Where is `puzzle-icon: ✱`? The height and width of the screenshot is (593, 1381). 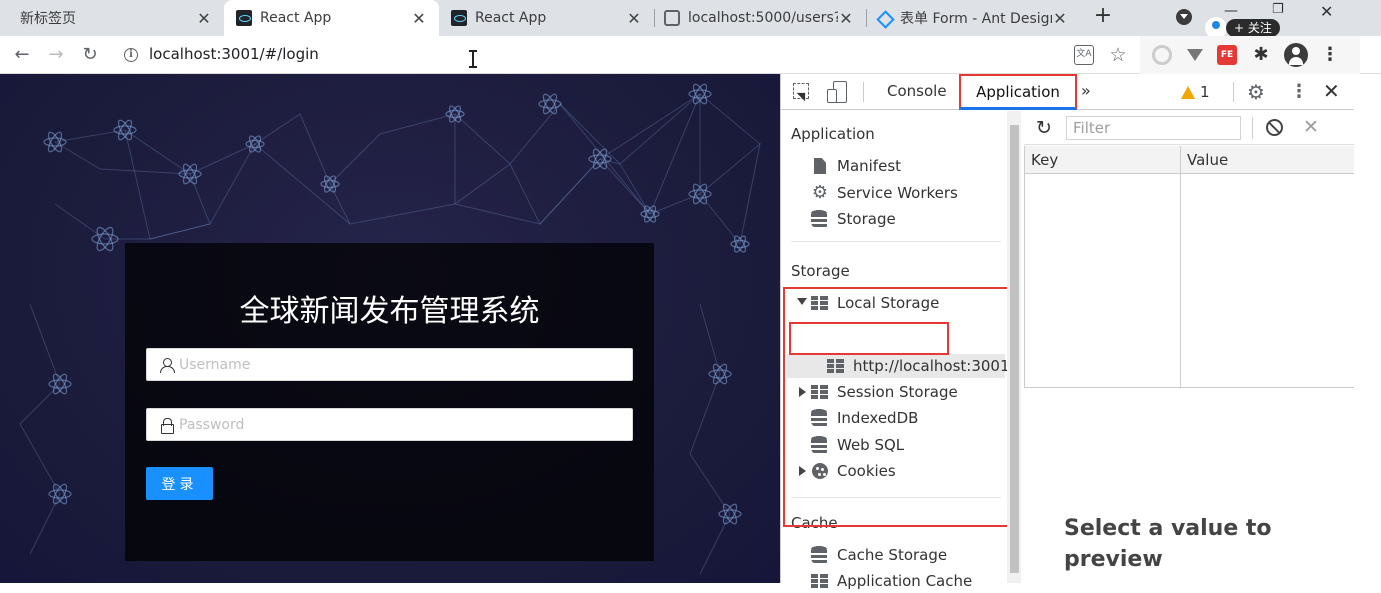
puzzle-icon: ✱ is located at coordinates (1261, 55).